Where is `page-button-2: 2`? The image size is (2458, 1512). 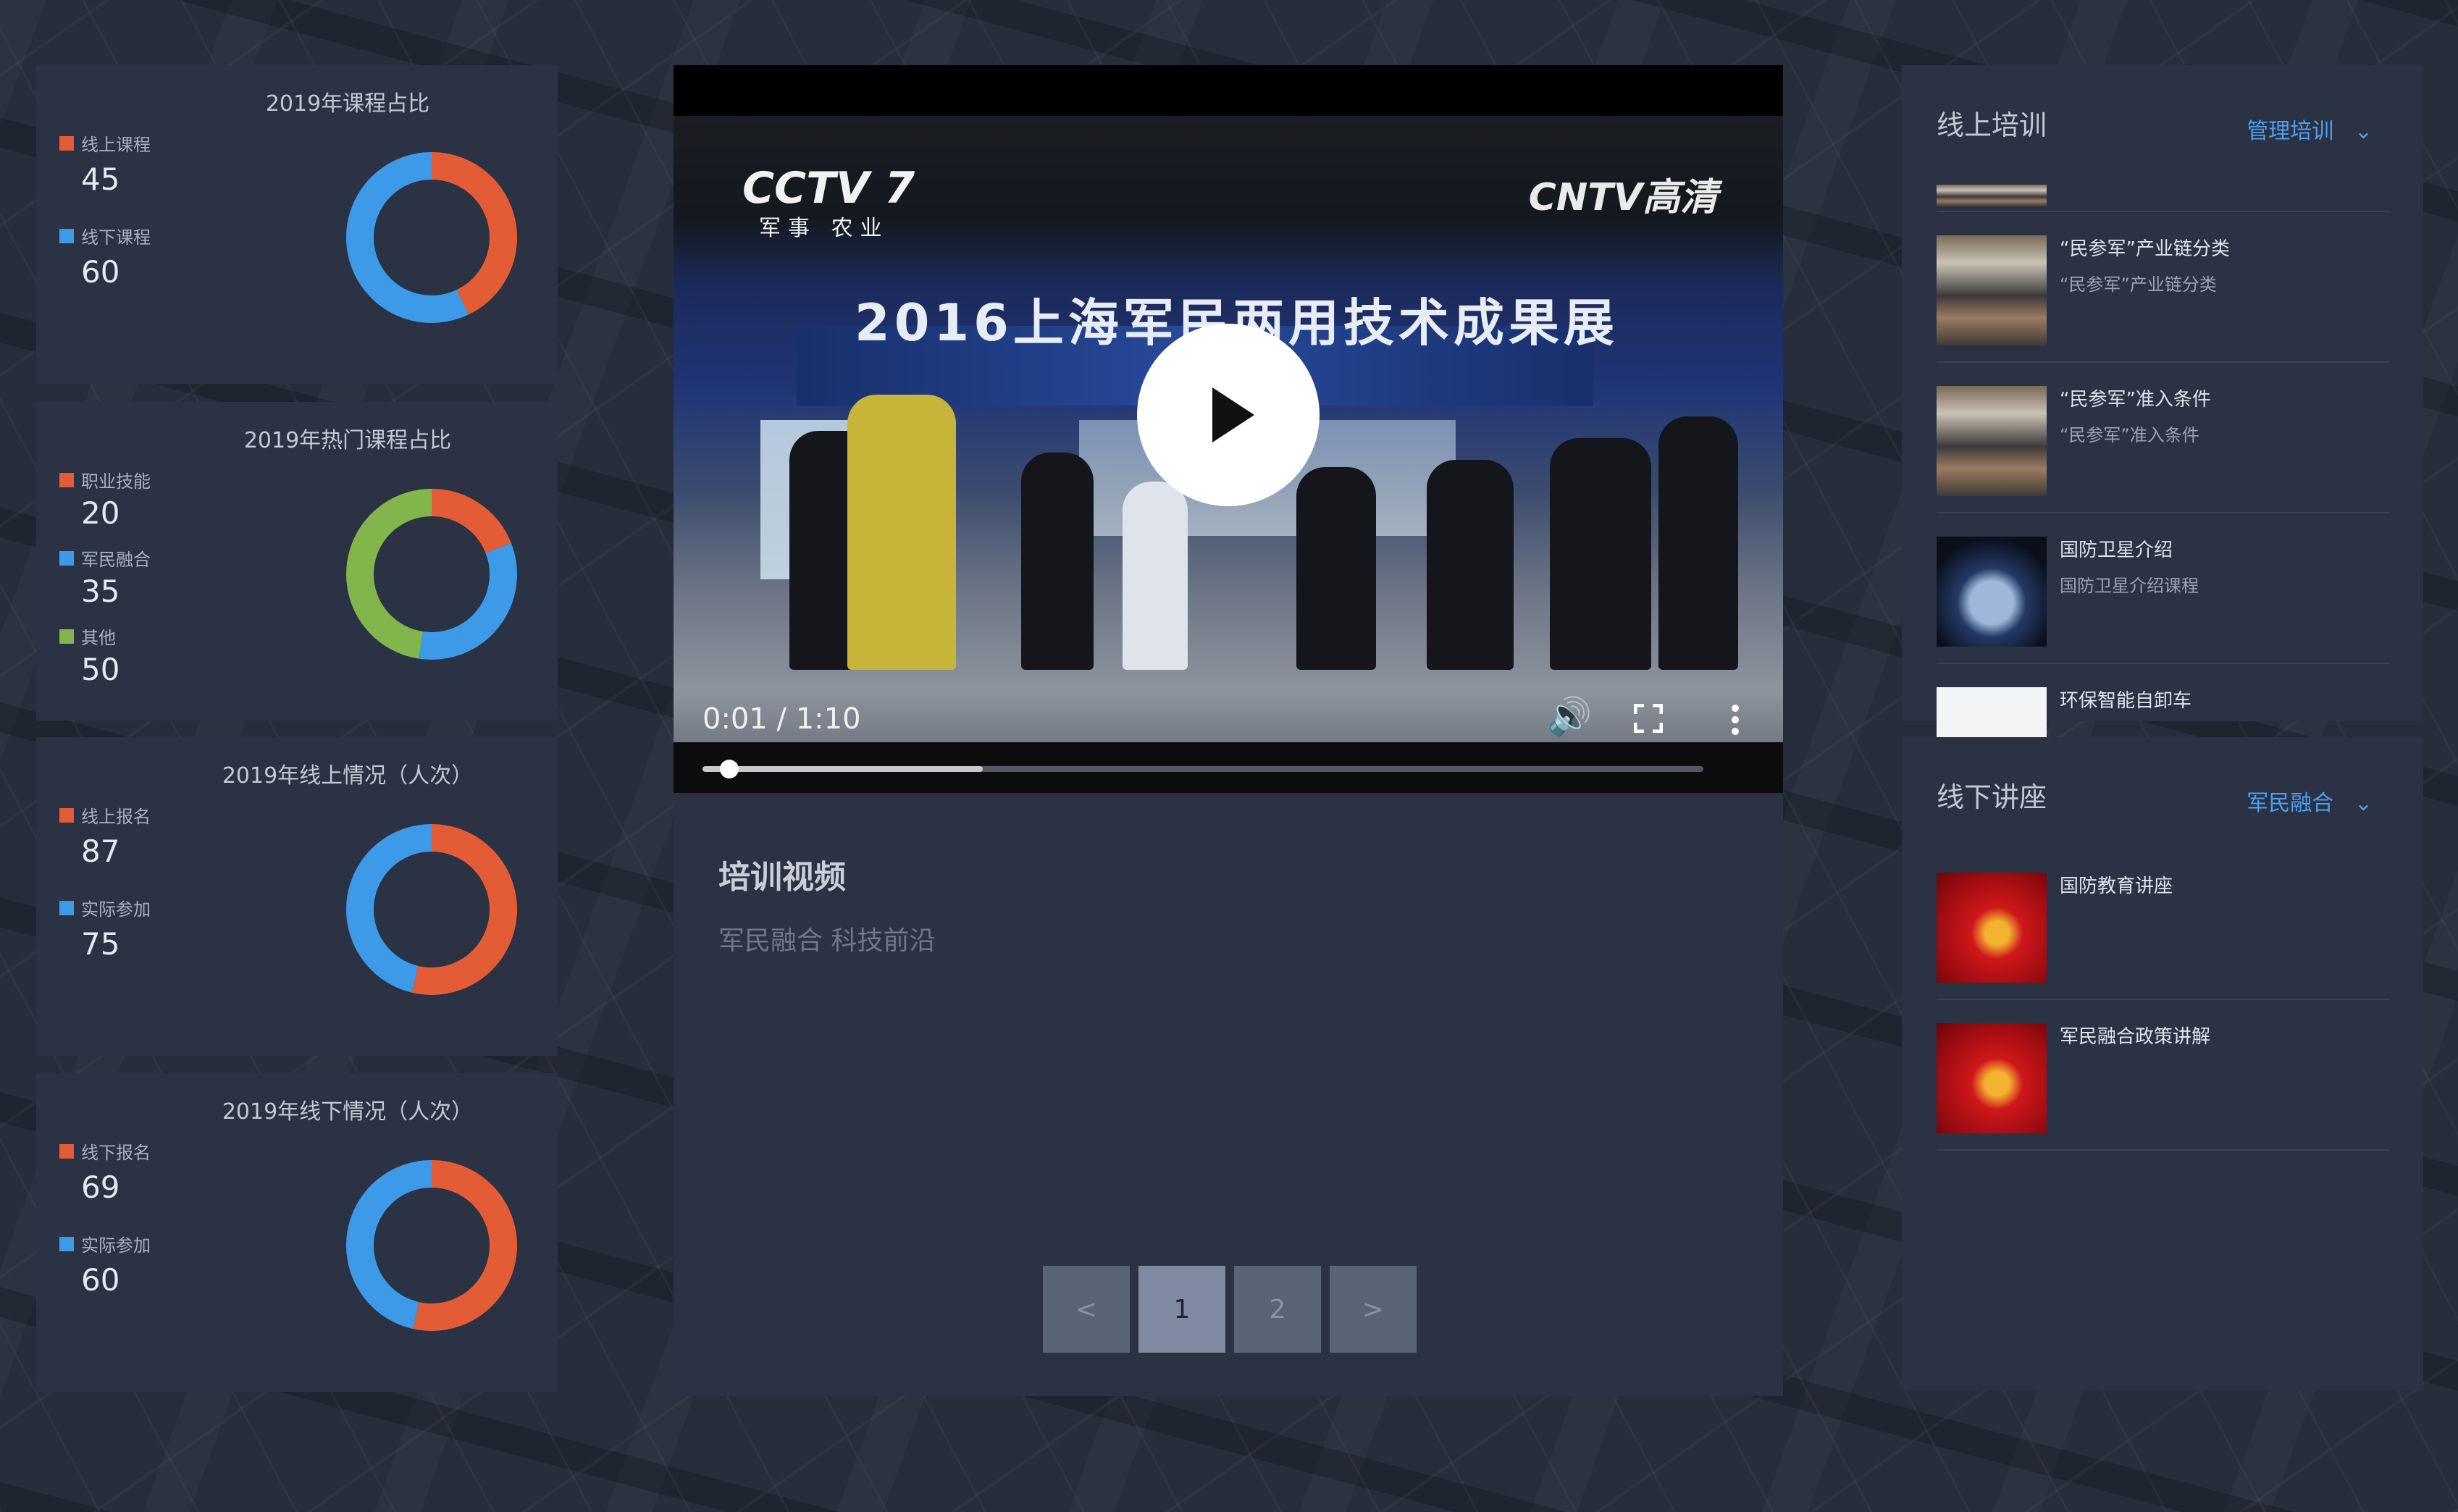
page-button-2: 2 is located at coordinates (1277, 1309).